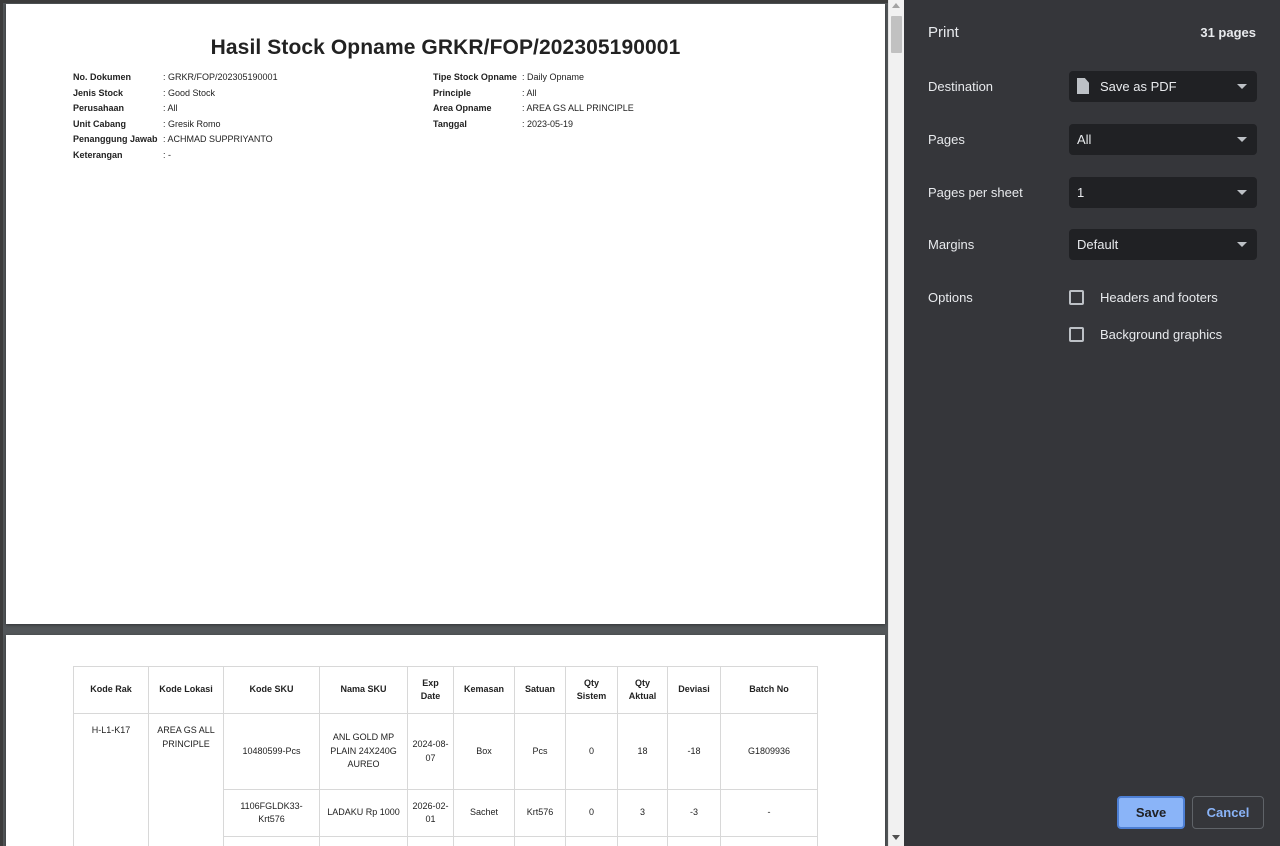 This screenshot has height=846, width=1280. Describe the element at coordinates (462, 108) in the screenshot. I see `meta-key: Area Opname` at that location.